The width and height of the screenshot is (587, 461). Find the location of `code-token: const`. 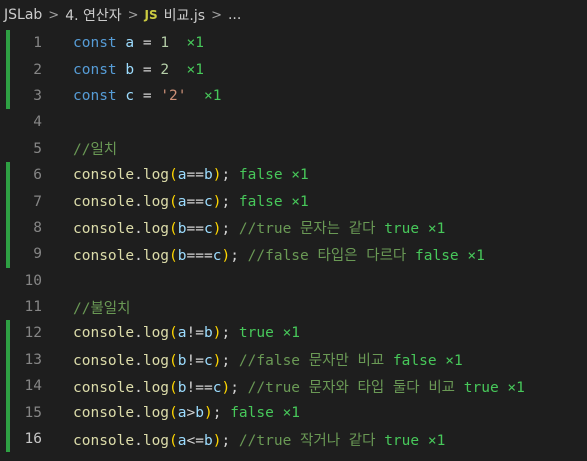

code-token: const is located at coordinates (99, 69).